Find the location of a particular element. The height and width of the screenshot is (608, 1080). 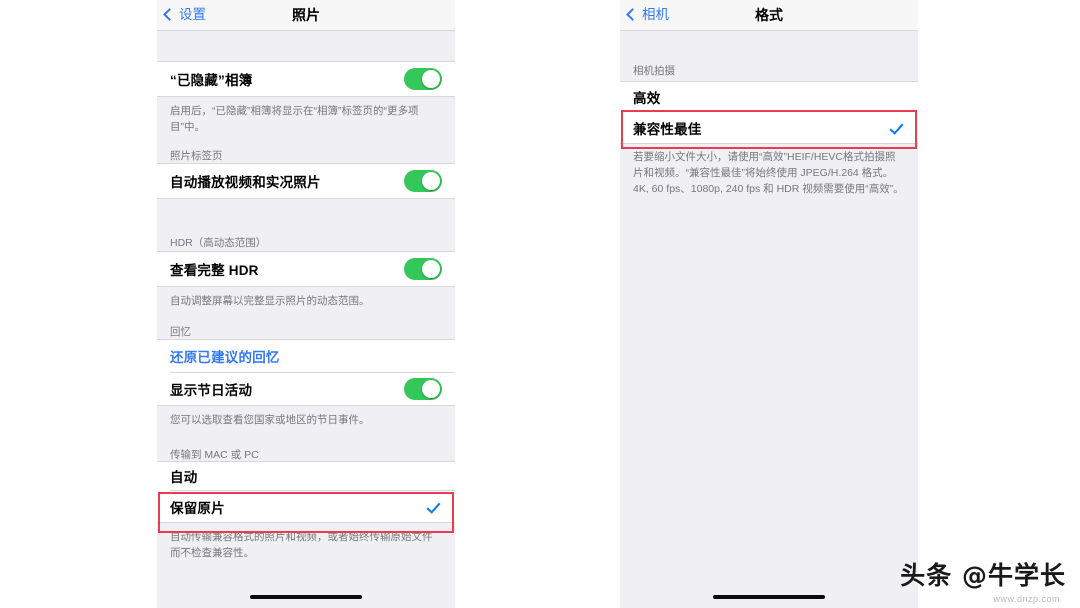

hdr-note: 自动调整屏幕以完整显示照片的动态范围。 is located at coordinates (306, 303).